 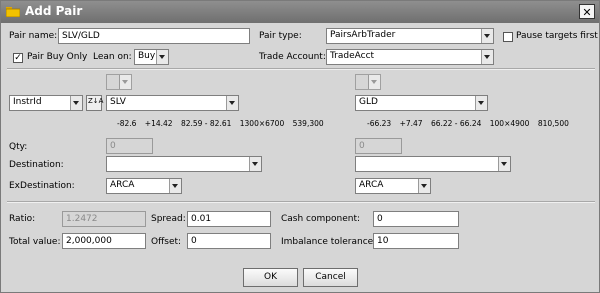 I want to click on spread-input: 0.01, so click(x=229, y=219).